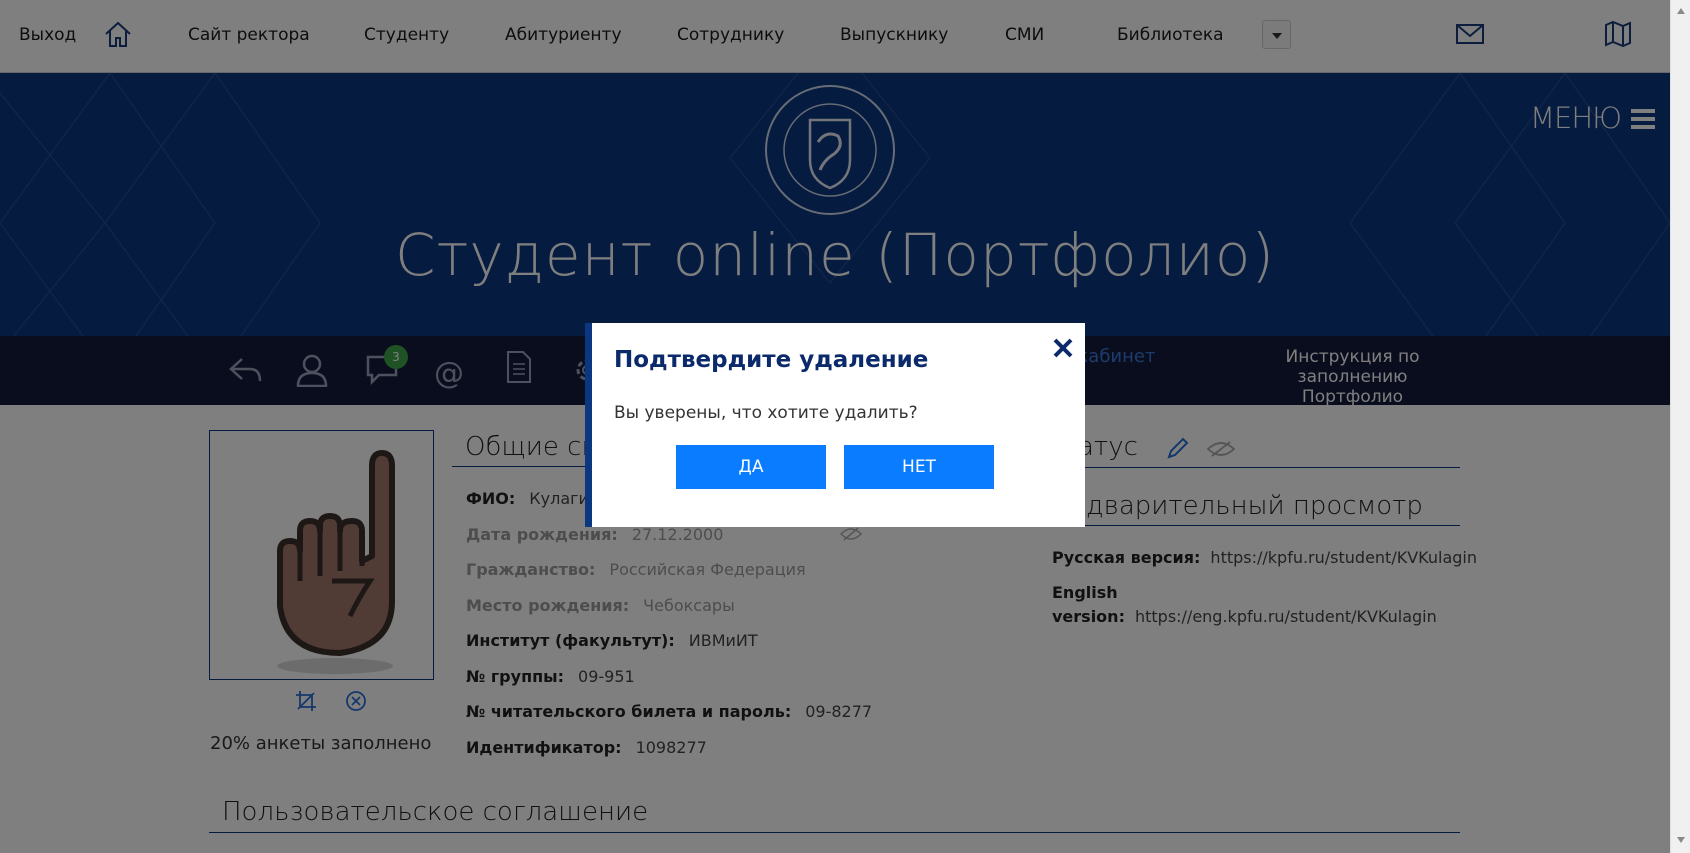 This screenshot has width=1690, height=853. I want to click on dialog-message: Вы уверены, что хотите удалить?, so click(766, 413).